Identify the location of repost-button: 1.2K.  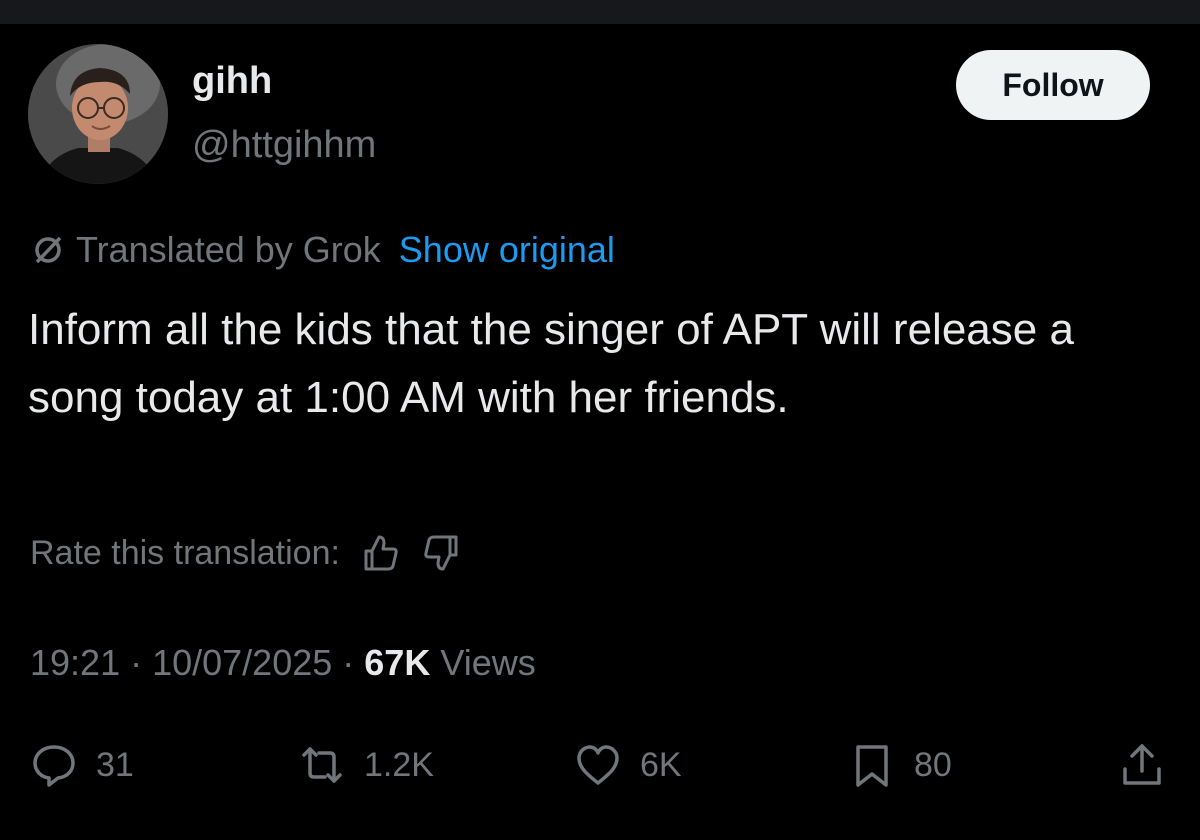
(366, 765).